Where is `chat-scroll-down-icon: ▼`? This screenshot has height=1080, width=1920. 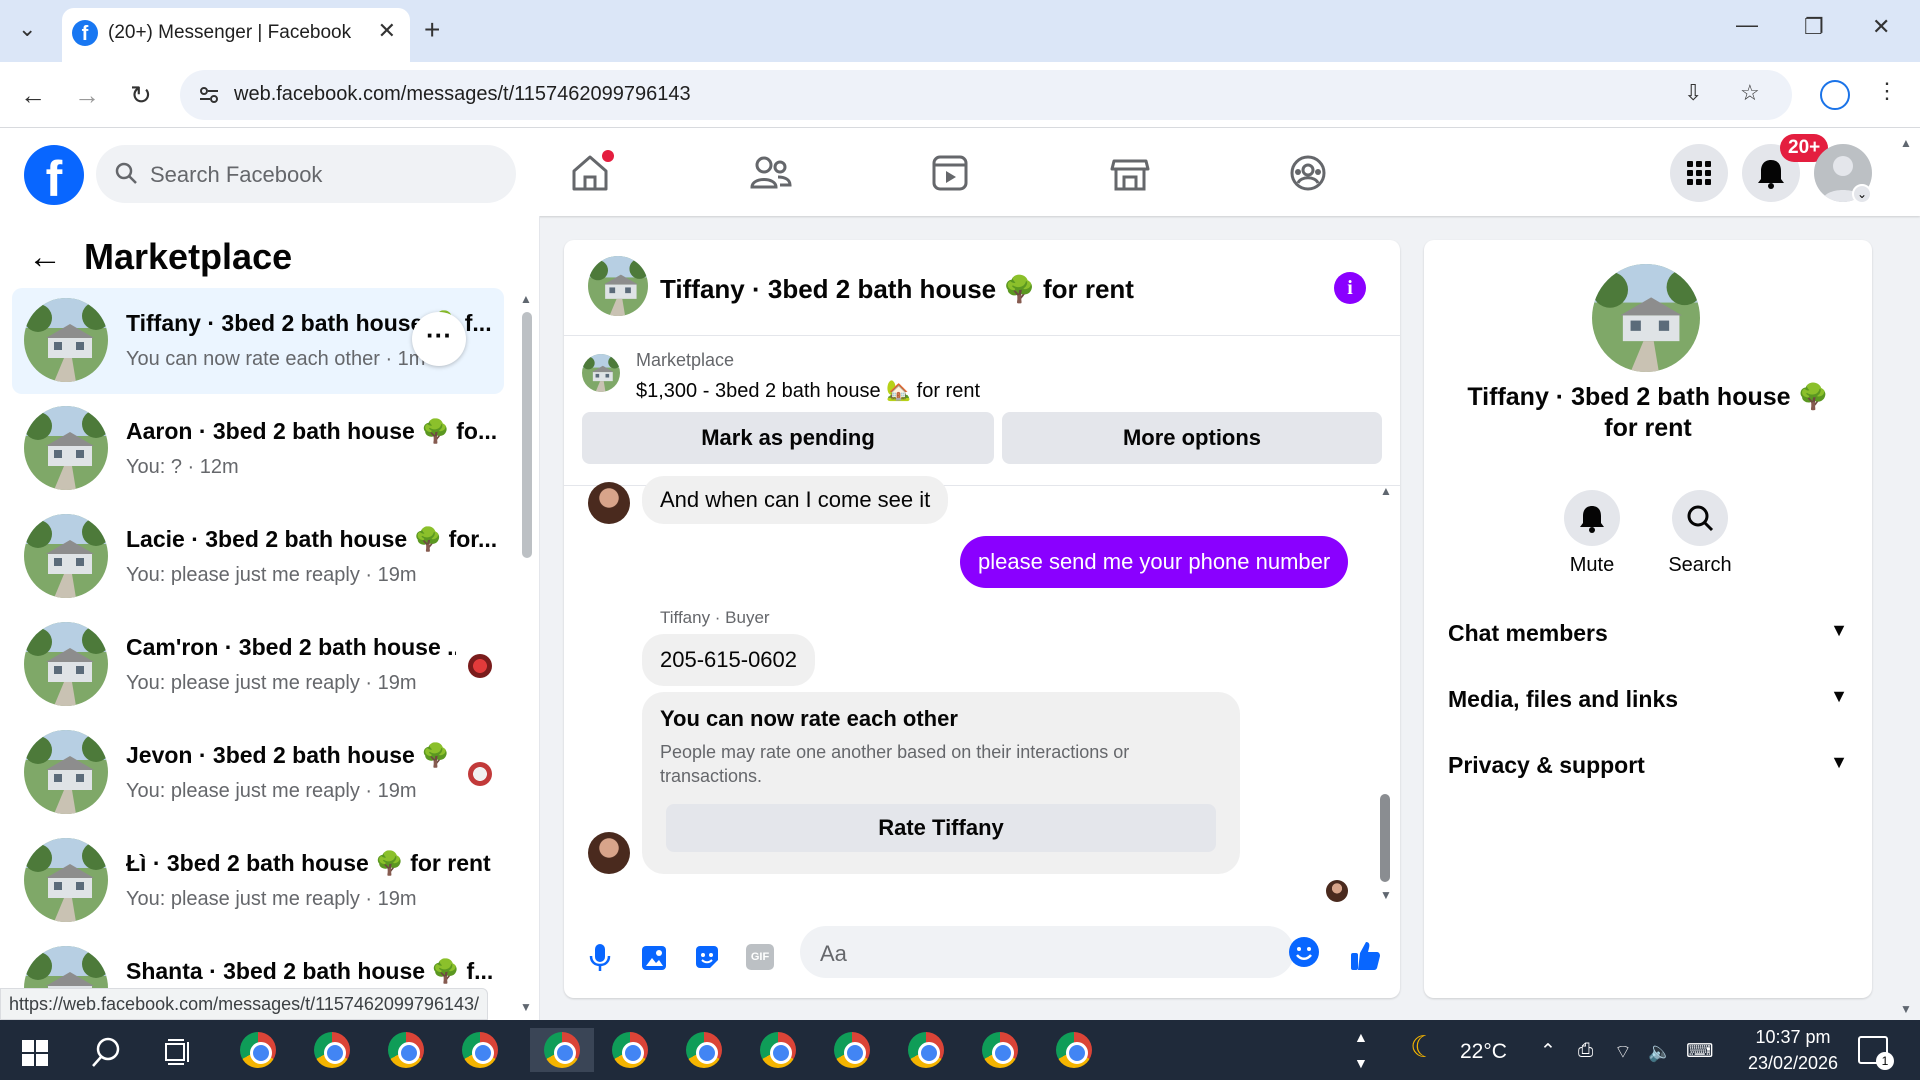 chat-scroll-down-icon: ▼ is located at coordinates (1386, 895).